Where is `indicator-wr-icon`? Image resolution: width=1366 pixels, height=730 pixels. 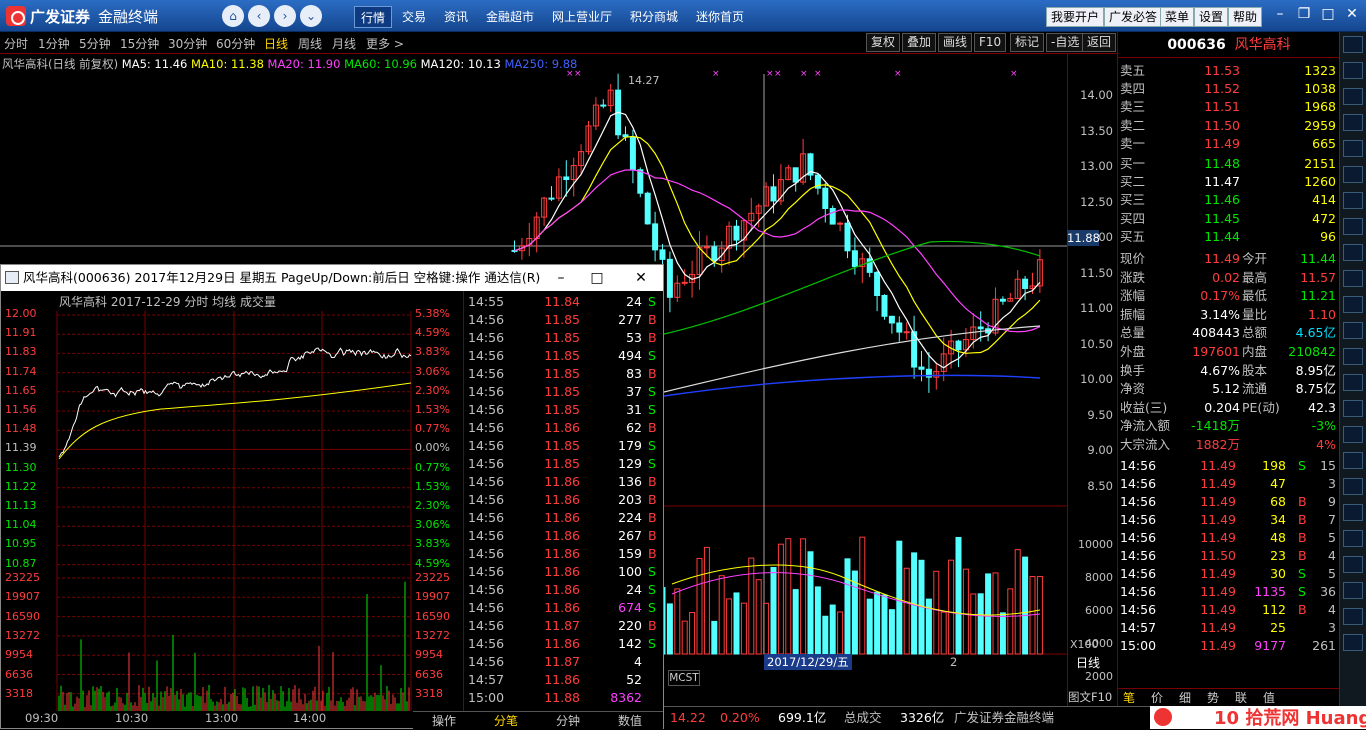 indicator-wr-icon is located at coordinates (1353, 460).